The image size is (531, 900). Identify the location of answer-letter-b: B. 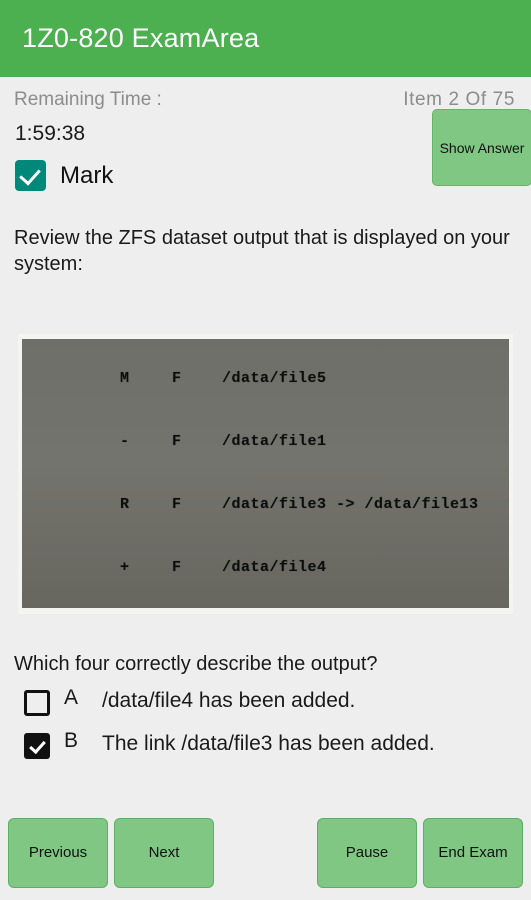
(71, 740).